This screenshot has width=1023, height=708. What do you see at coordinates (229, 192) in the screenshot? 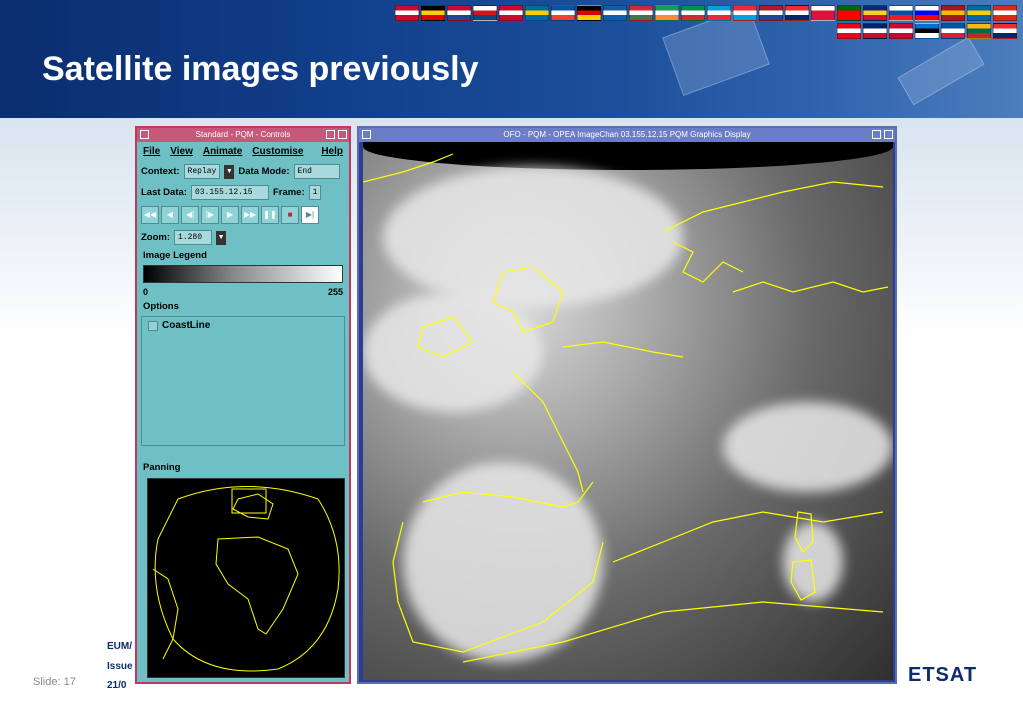
I see `last-data-field: 03.155.12.15` at bounding box center [229, 192].